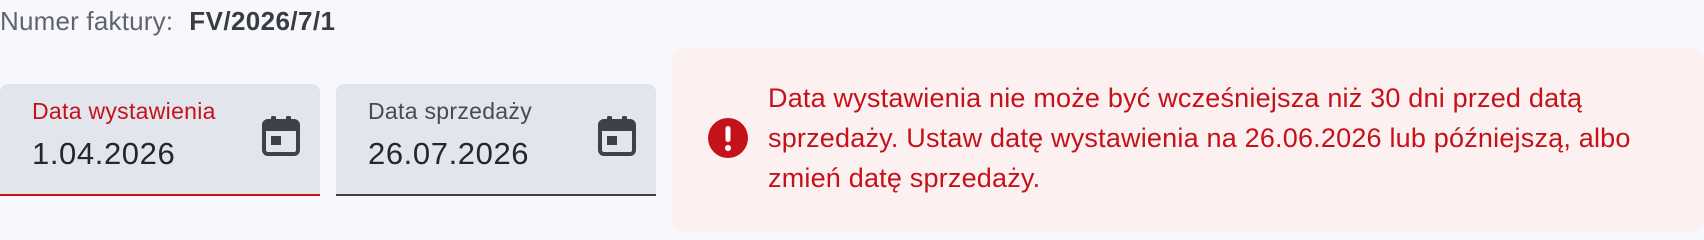  Describe the element at coordinates (448, 154) in the screenshot. I see `sale-date-value: 26.07.2026` at that location.